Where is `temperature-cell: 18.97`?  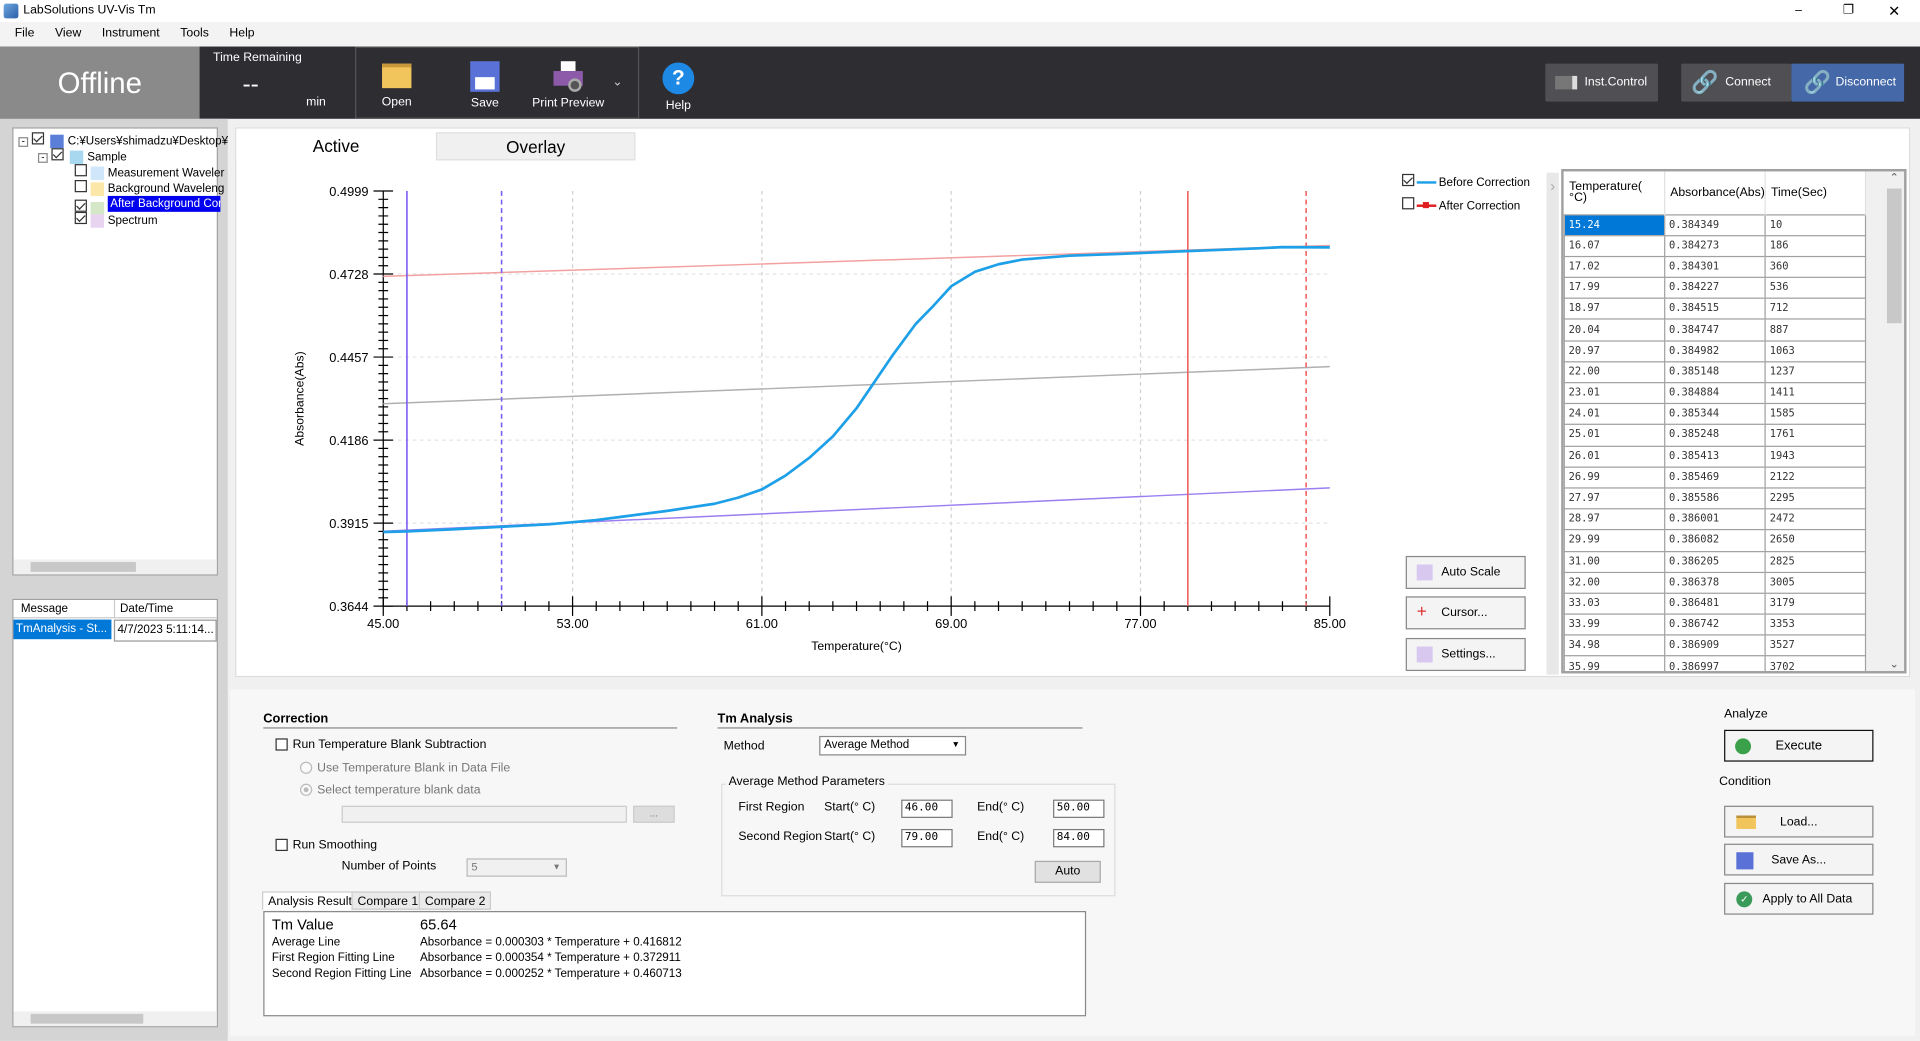 temperature-cell: 18.97 is located at coordinates (1614, 309).